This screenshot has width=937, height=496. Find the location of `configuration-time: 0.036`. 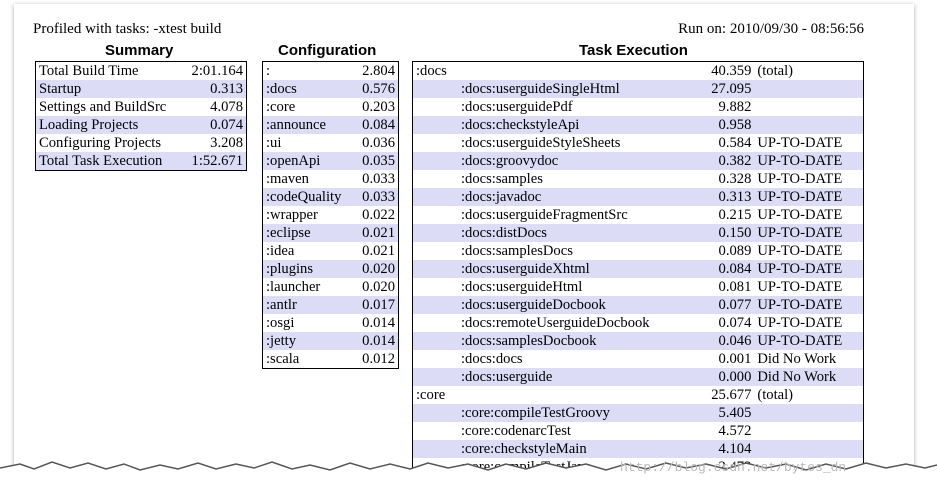

configuration-time: 0.036 is located at coordinates (378, 143).